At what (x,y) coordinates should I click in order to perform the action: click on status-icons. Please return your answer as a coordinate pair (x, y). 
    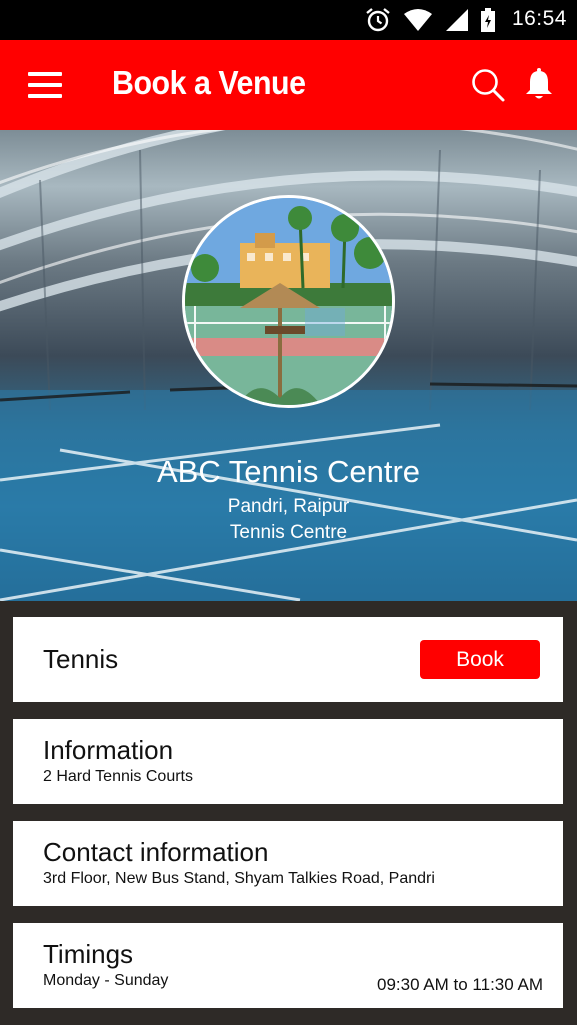
    Looking at the image, I should click on (430, 20).